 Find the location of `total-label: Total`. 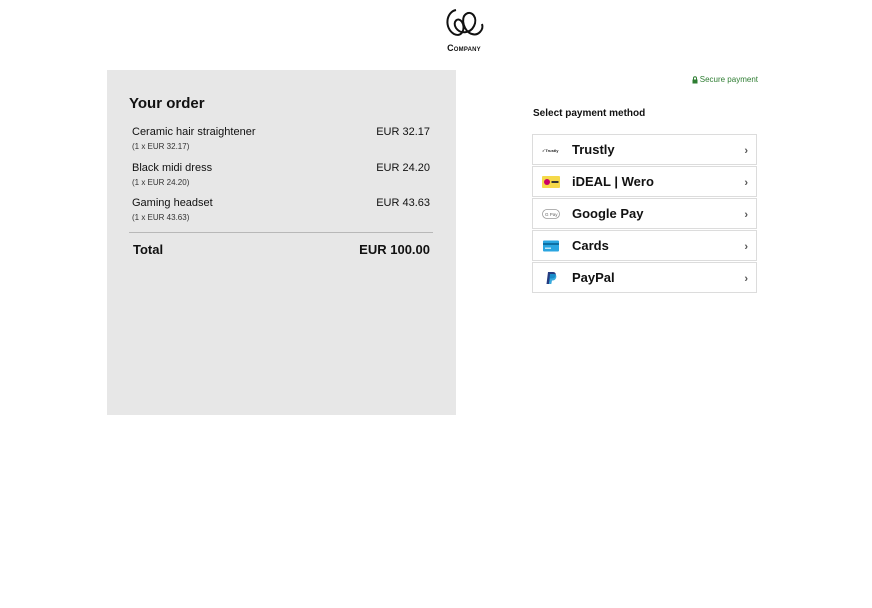

total-label: Total is located at coordinates (148, 249).